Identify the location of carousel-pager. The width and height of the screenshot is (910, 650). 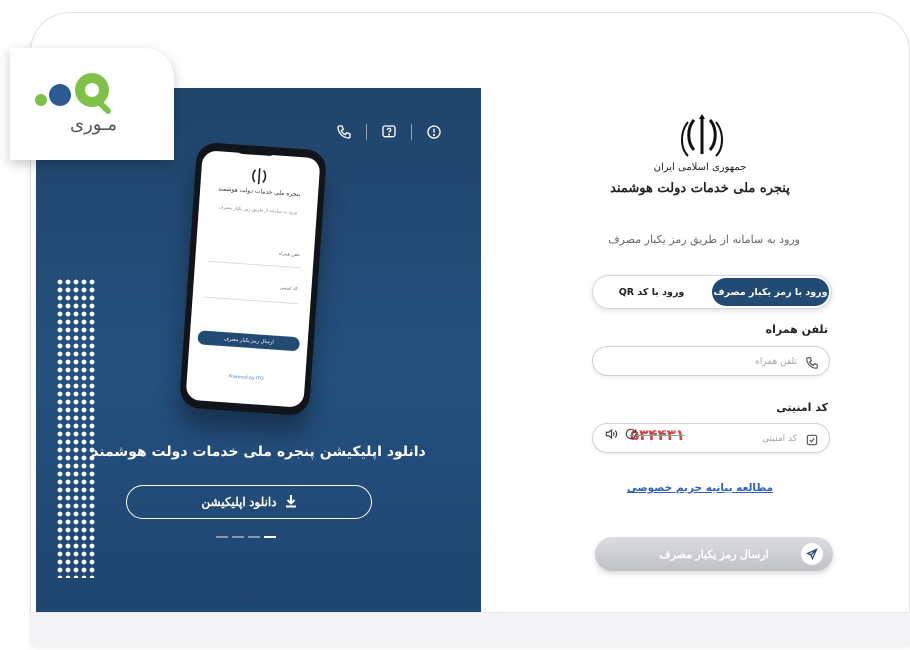
(246, 537).